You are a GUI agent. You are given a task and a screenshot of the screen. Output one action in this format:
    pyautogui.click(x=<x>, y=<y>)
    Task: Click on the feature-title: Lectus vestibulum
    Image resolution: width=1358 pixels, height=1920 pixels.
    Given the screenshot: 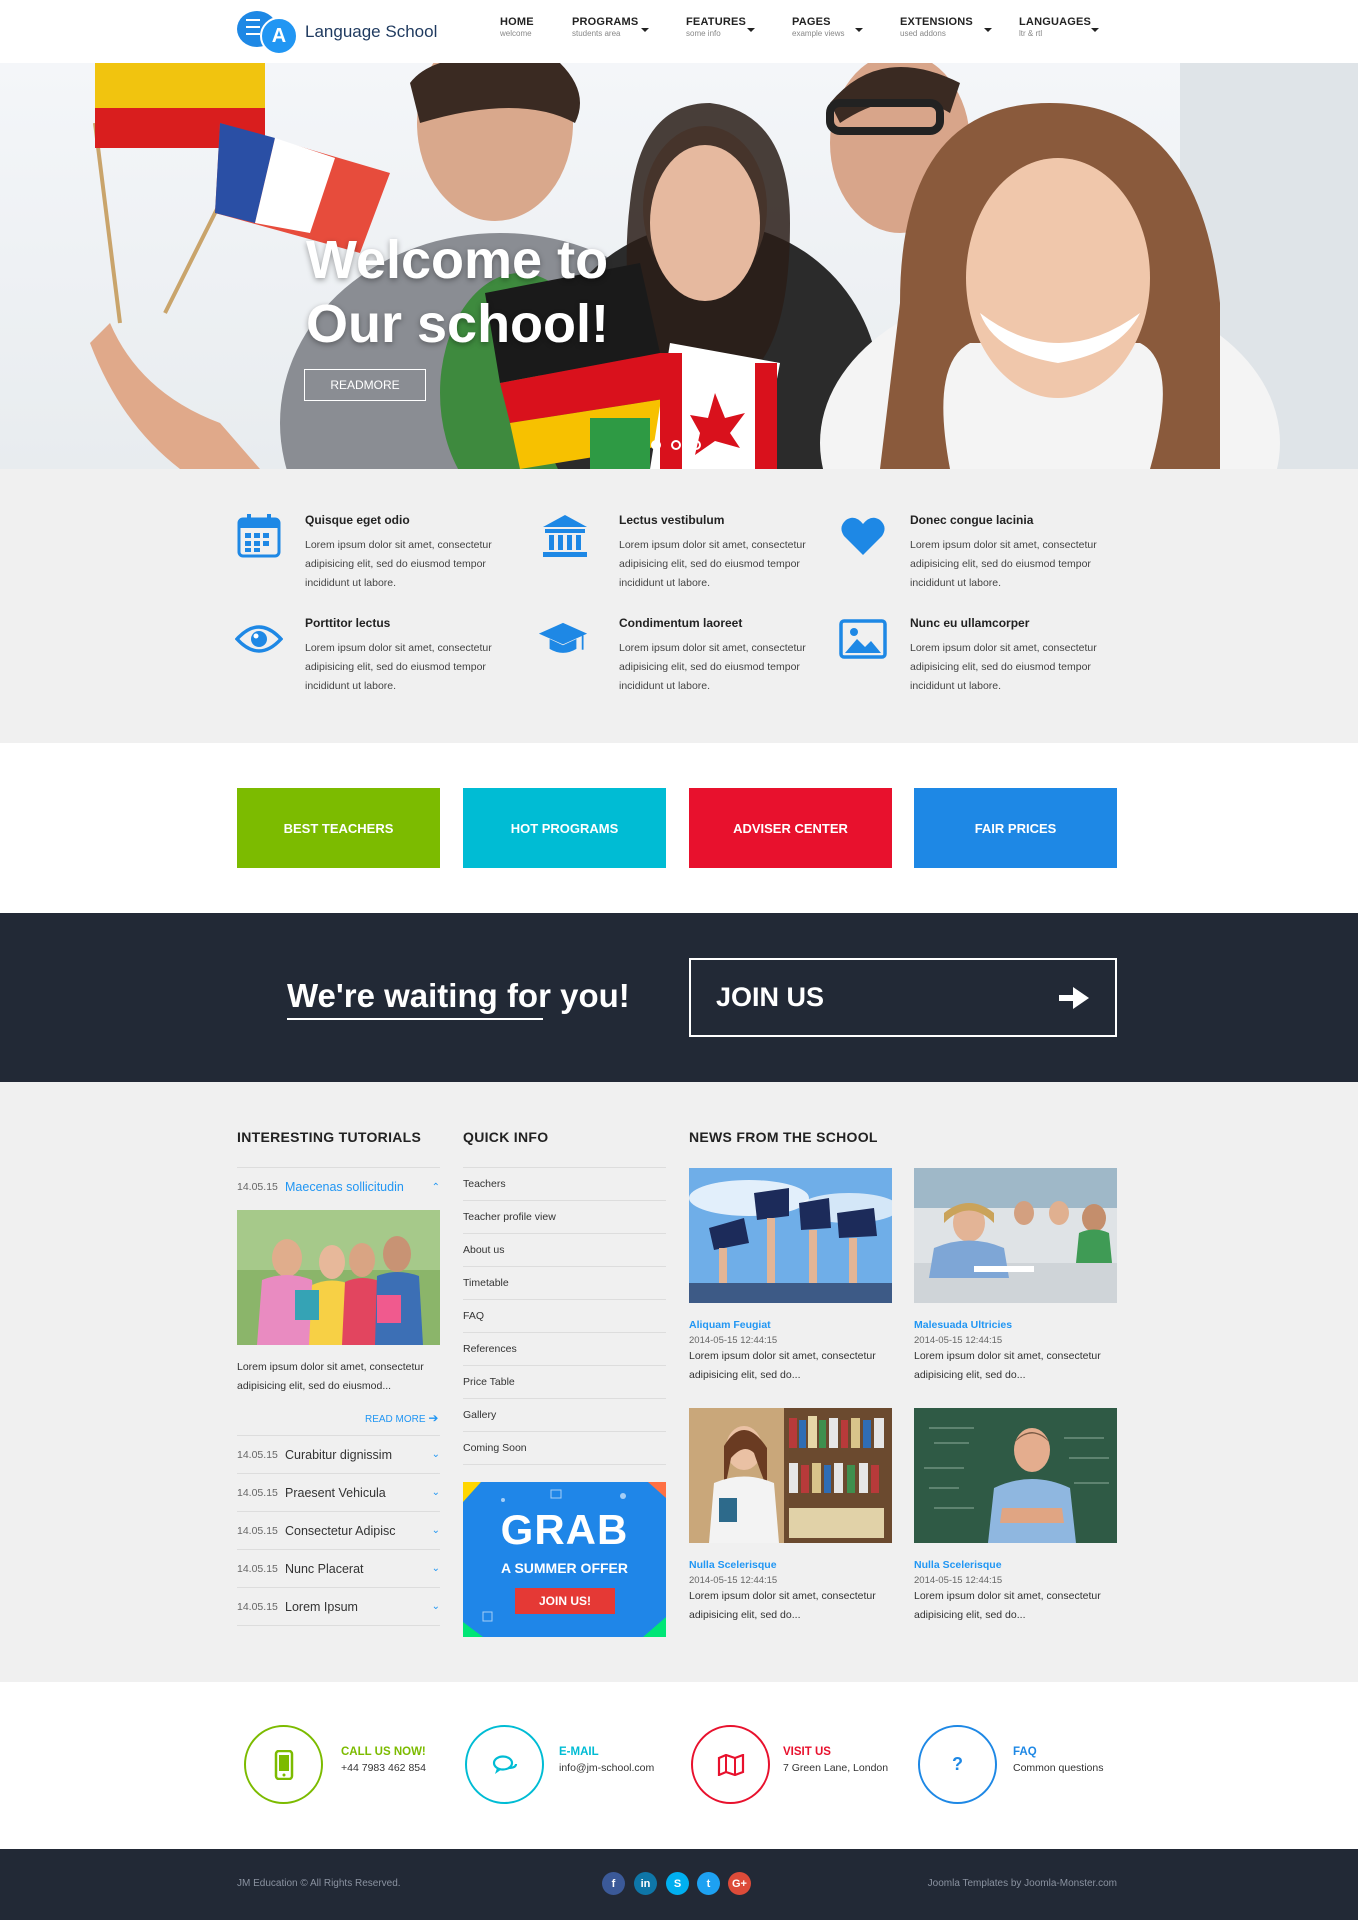 What is the action you would take?
    pyautogui.click(x=672, y=520)
    